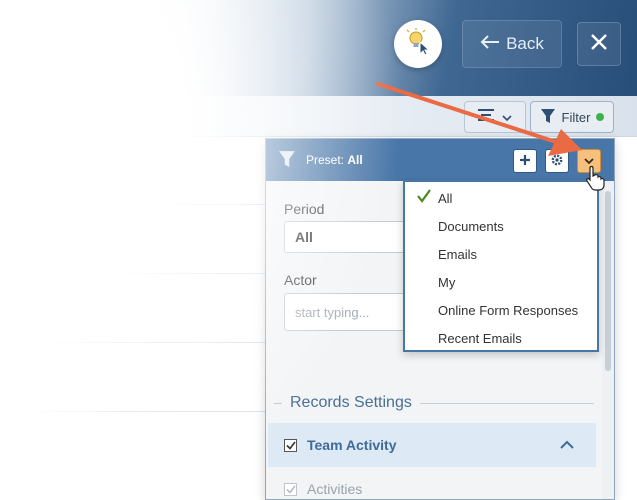  I want to click on preset-option: Documents, so click(501, 226).